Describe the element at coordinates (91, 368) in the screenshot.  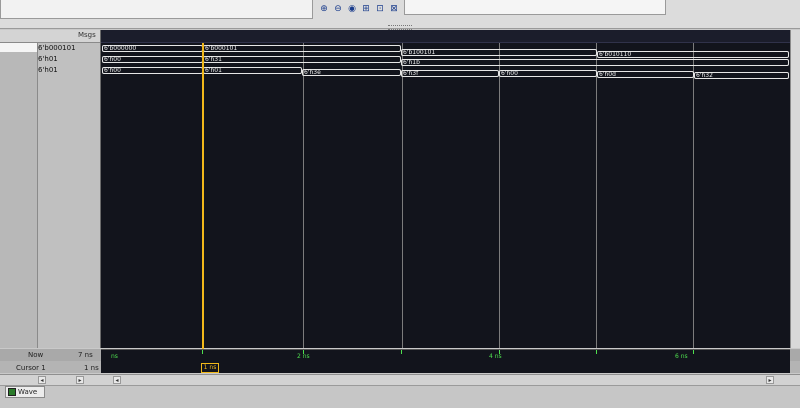
I see `cursor-value: 1 ns` at that location.